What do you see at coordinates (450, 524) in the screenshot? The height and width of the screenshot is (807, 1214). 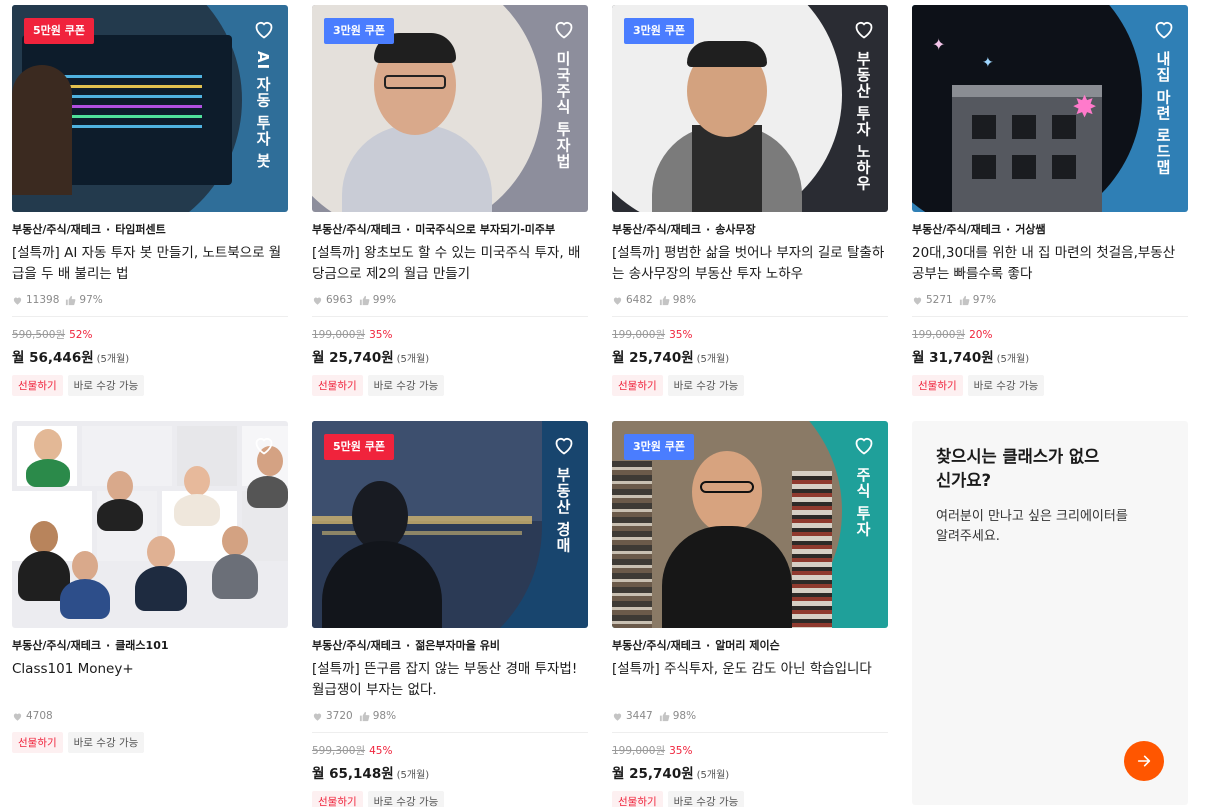 I see `class-thumbnail: 5만원 쿠폰 부동산 경매` at bounding box center [450, 524].